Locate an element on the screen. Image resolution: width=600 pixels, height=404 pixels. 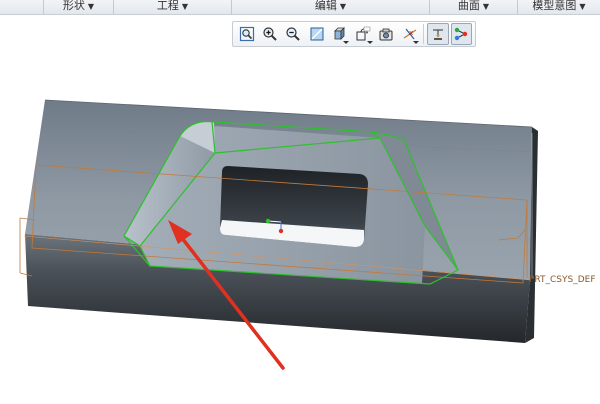
datum-display-icon: x is located at coordinates (410, 34).